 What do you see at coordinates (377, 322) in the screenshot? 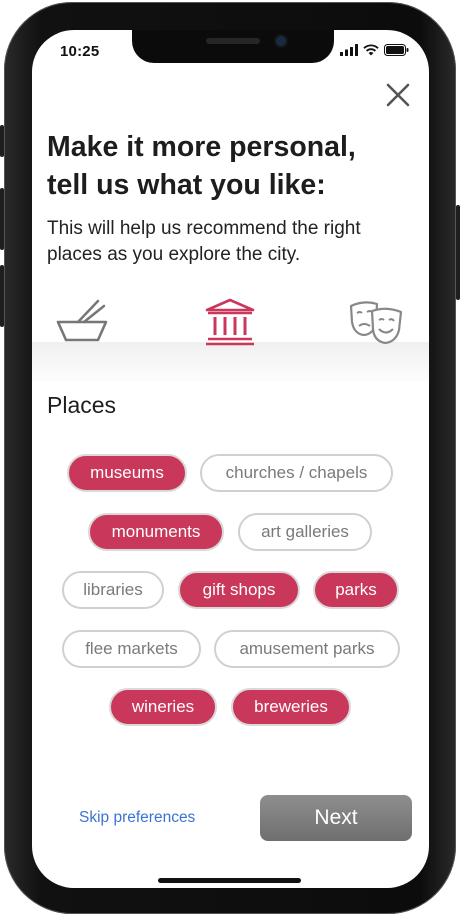
I see `theater-masks-icon` at bounding box center [377, 322].